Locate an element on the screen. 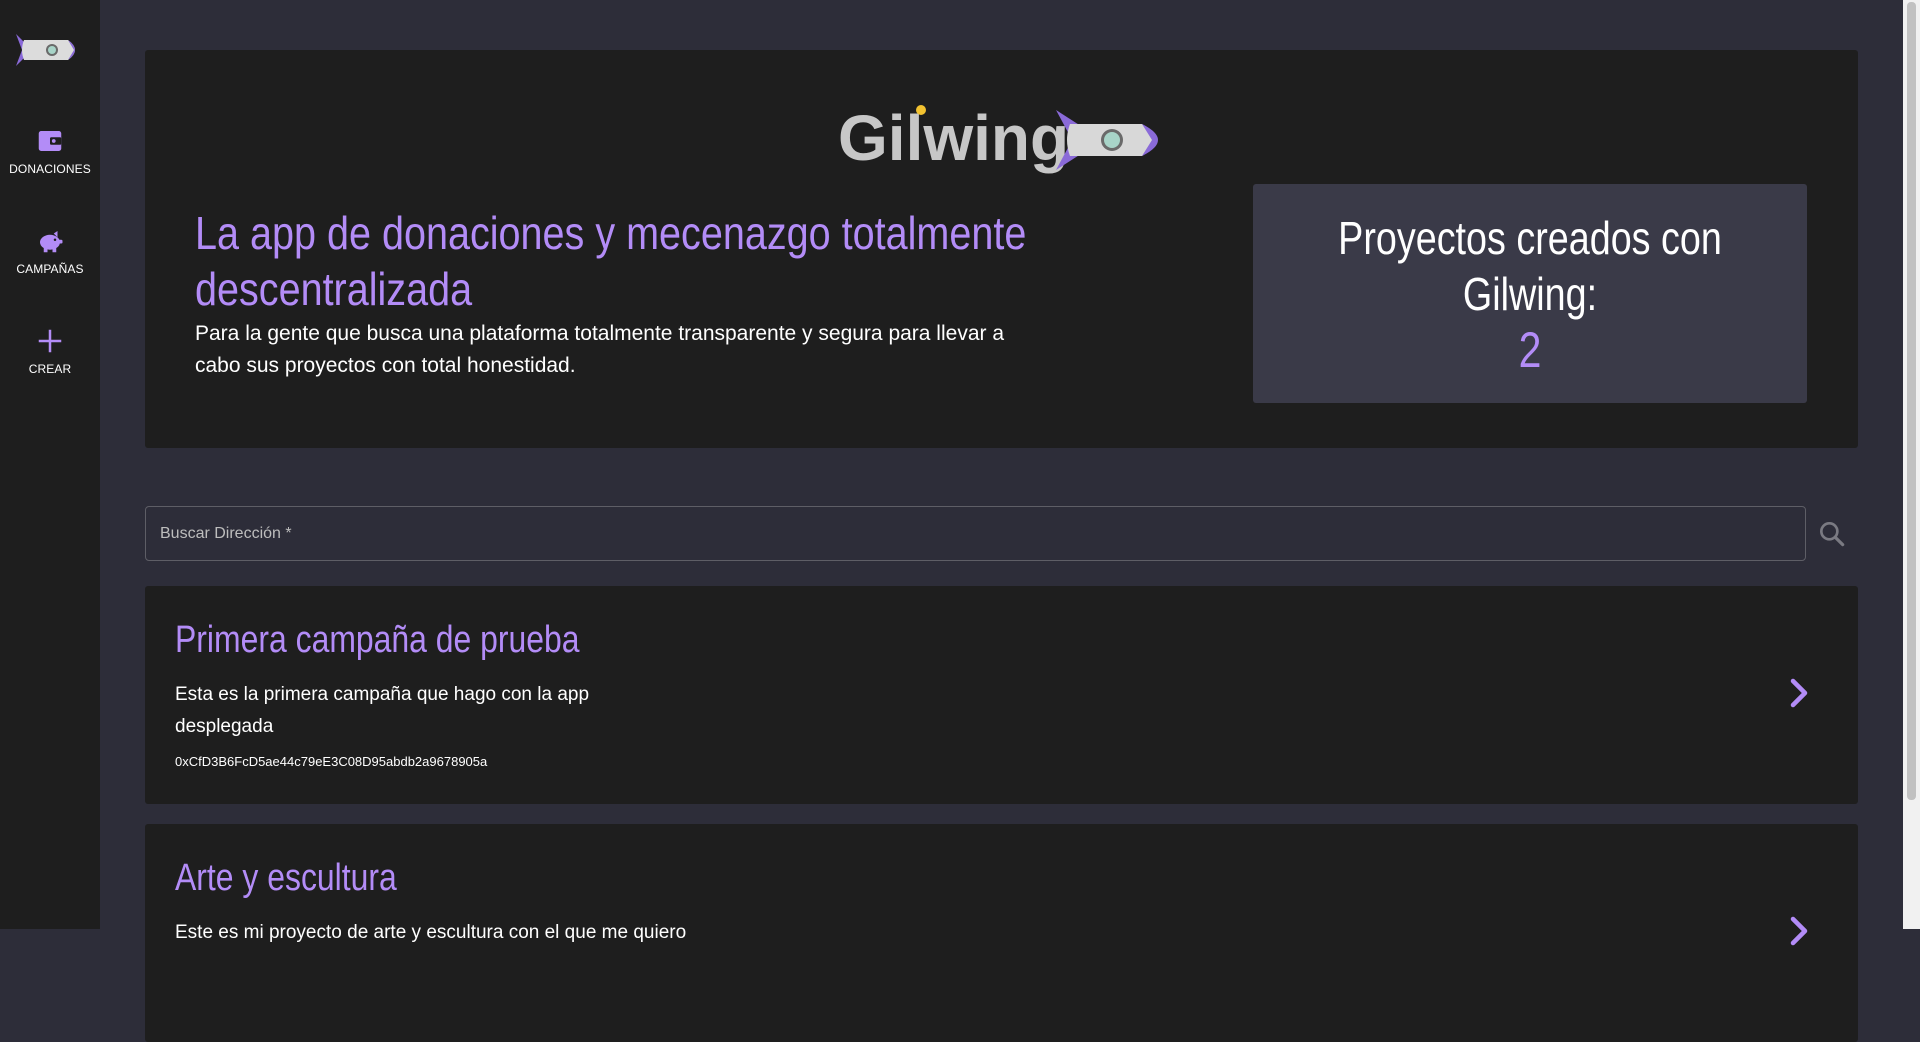  plus-icon is located at coordinates (50, 341).